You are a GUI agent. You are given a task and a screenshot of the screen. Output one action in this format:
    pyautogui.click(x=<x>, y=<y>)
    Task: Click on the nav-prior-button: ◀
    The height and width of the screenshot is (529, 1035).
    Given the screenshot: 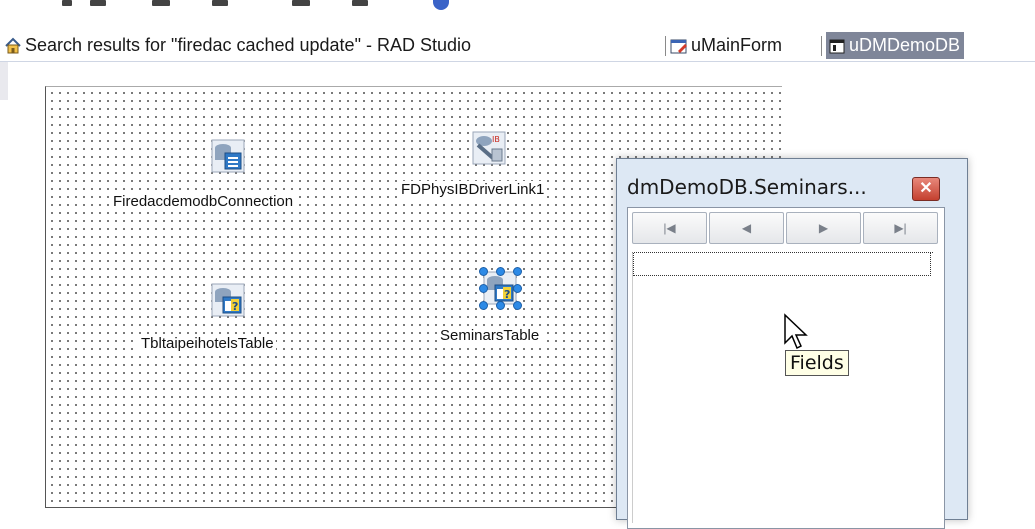 What is the action you would take?
    pyautogui.click(x=746, y=228)
    